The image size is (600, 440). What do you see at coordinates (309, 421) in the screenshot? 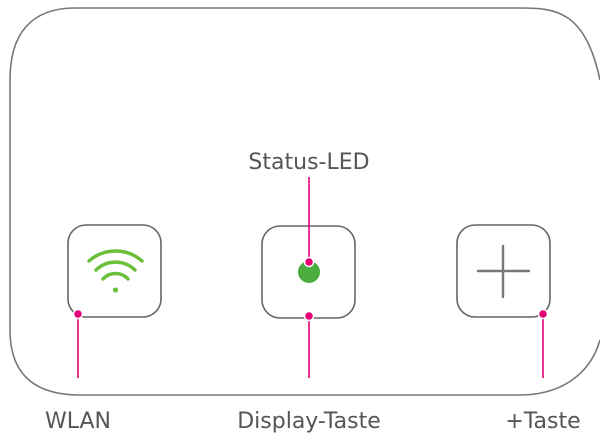
I see `display-button-label: Display-Taste` at bounding box center [309, 421].